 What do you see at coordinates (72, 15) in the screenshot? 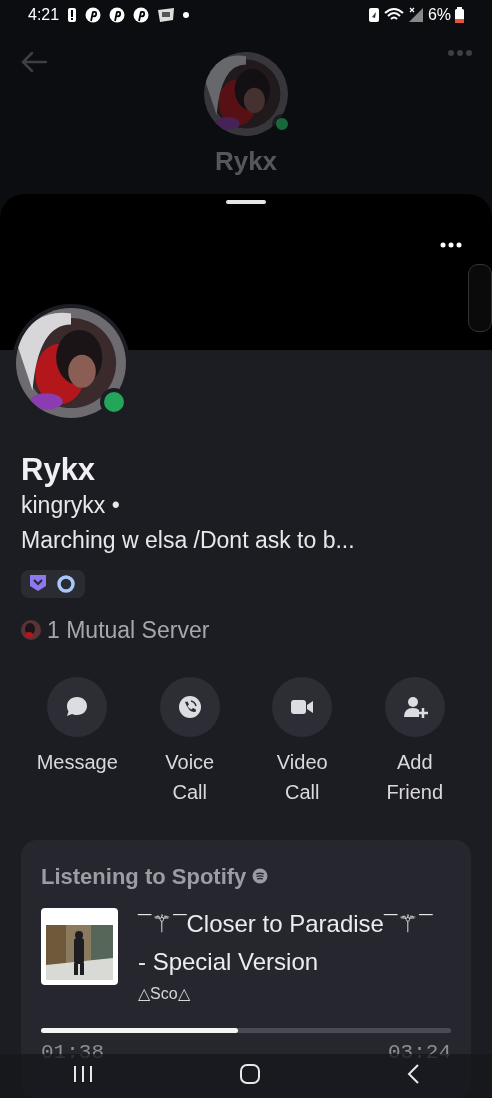
I see `alert-icon` at bounding box center [72, 15].